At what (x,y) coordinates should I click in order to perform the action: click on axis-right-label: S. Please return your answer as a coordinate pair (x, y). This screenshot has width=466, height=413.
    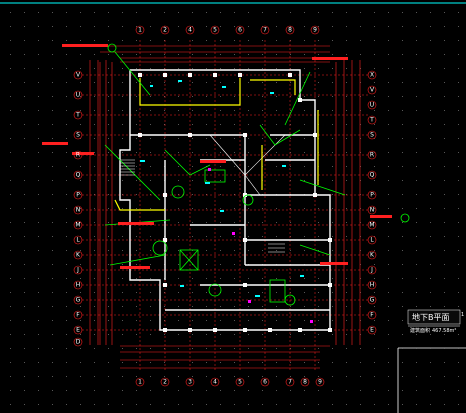
    Looking at the image, I should click on (372, 135).